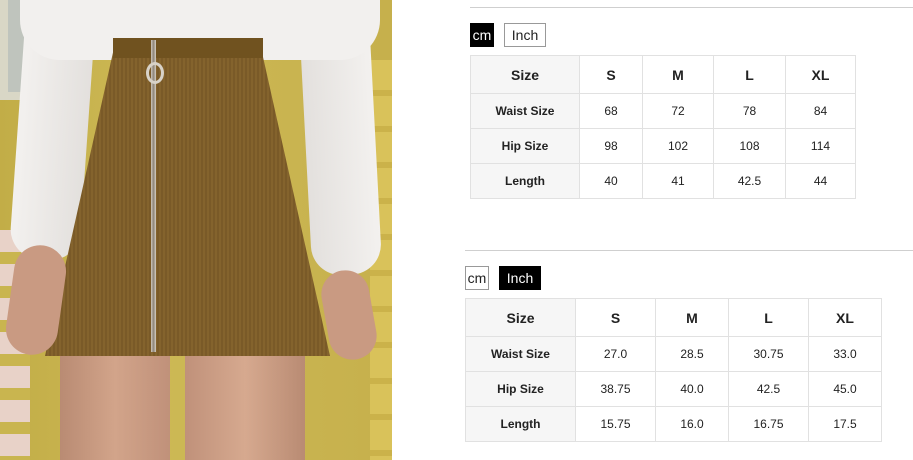  Describe the element at coordinates (611, 181) in the screenshot. I see `table-cell: 40` at that location.